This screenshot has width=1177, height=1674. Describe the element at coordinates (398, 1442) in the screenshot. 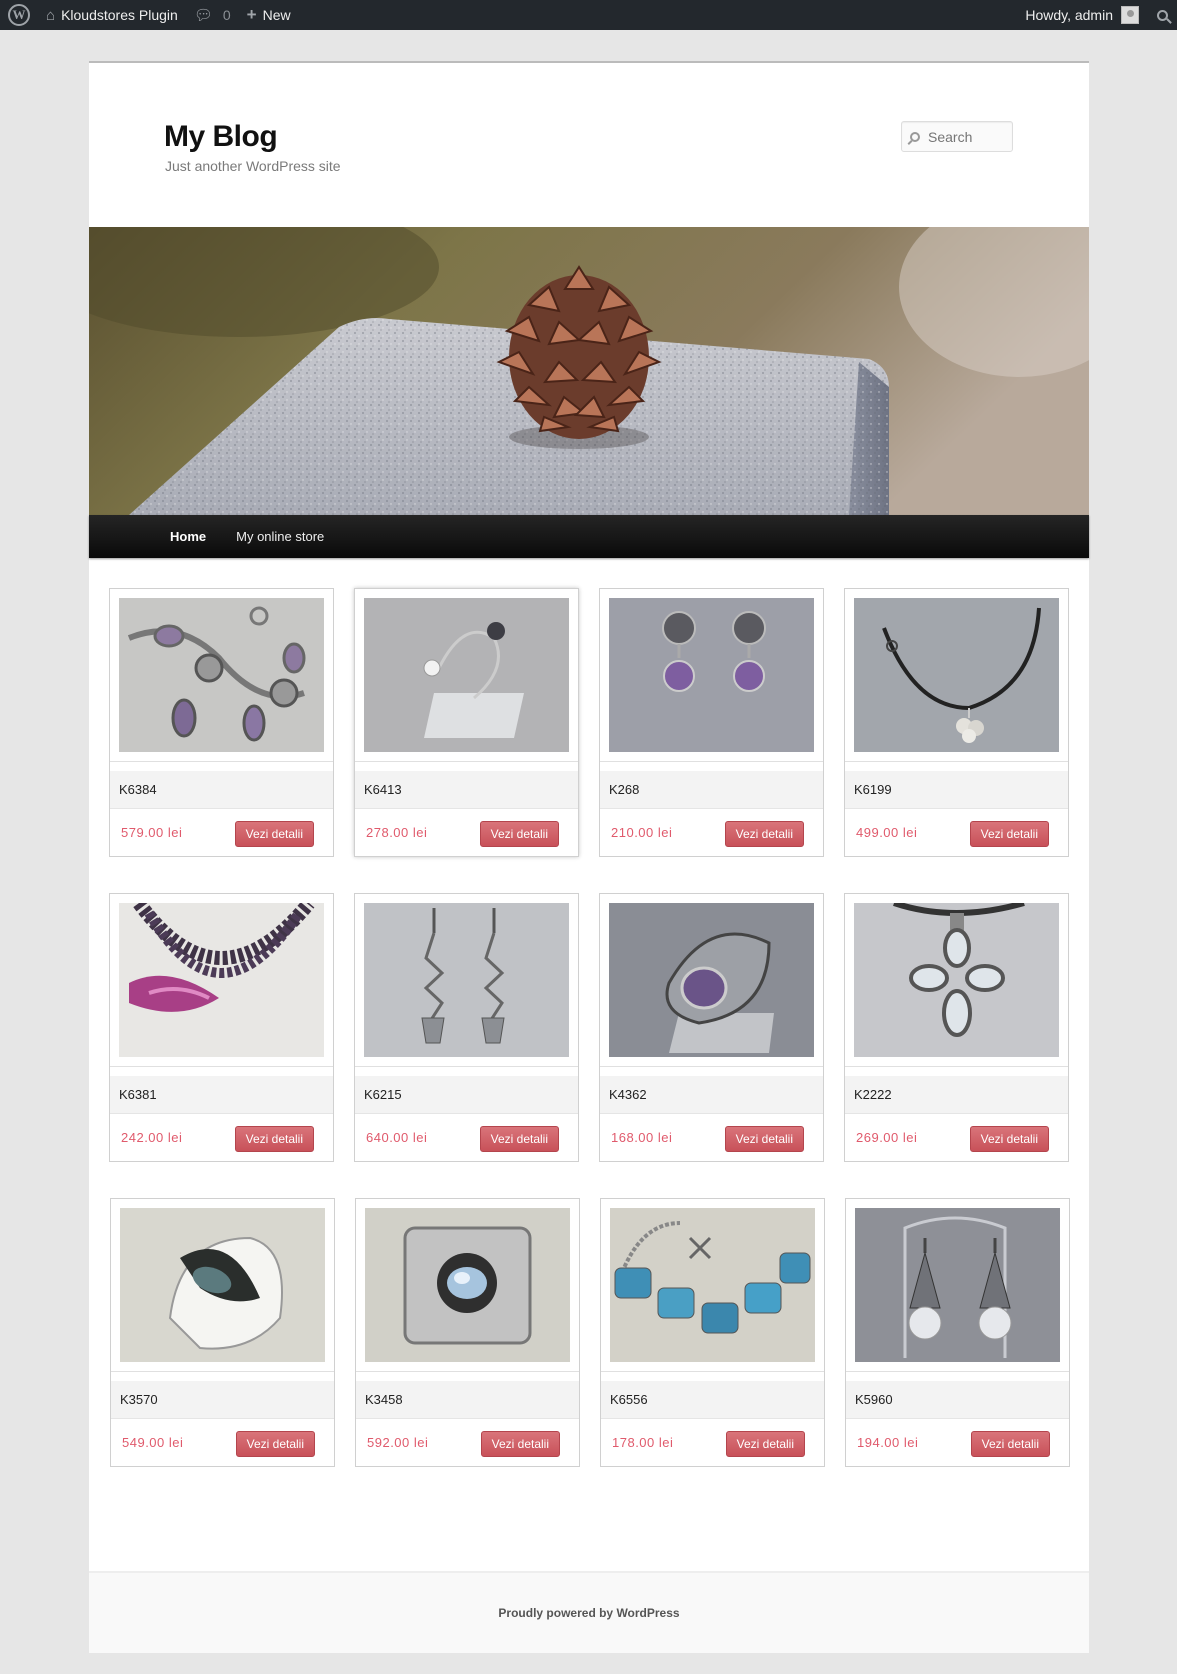

I see `product-price: 592.00 lei` at that location.